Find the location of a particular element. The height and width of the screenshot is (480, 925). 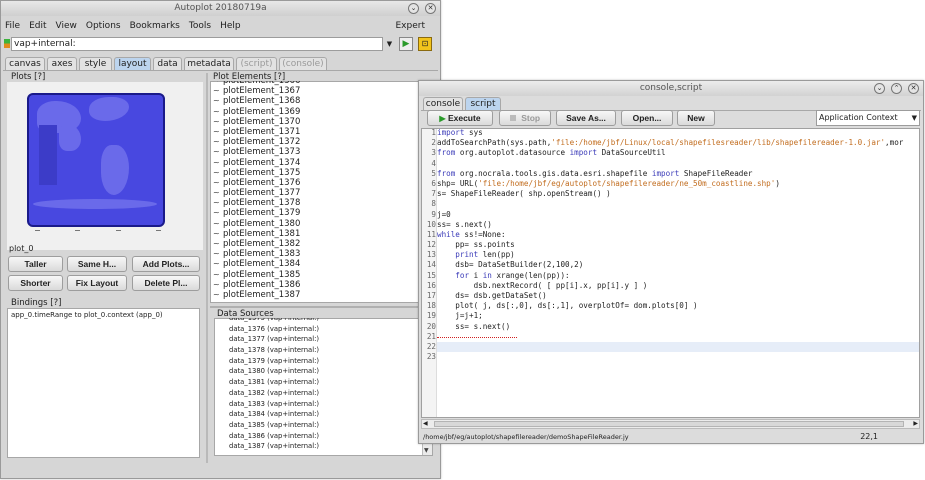

tab-script: (script) is located at coordinates (256, 63).